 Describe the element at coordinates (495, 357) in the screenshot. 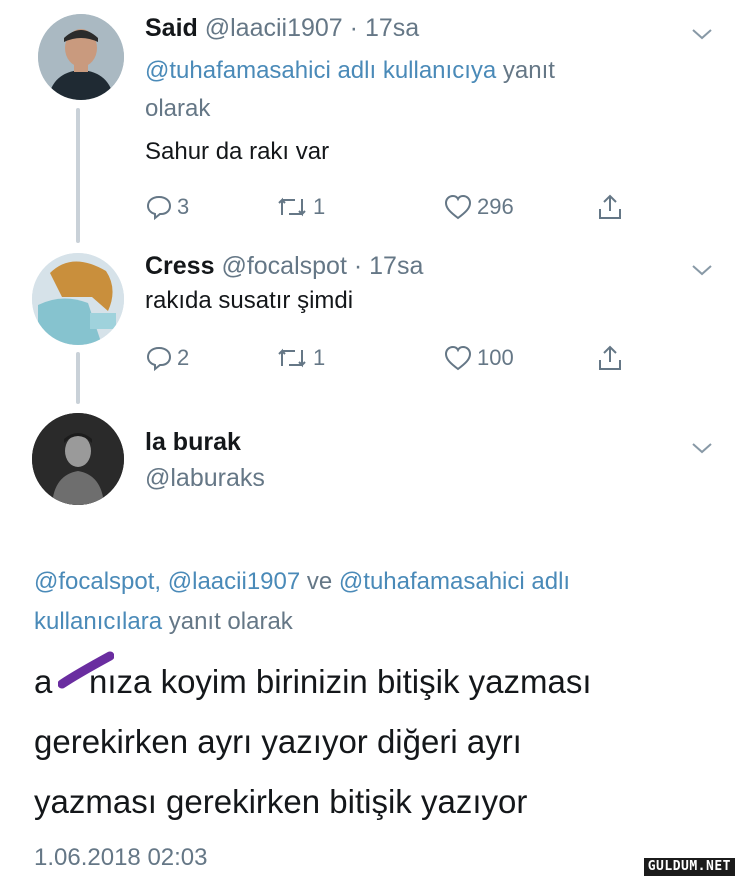

I see `like-count: 100` at that location.